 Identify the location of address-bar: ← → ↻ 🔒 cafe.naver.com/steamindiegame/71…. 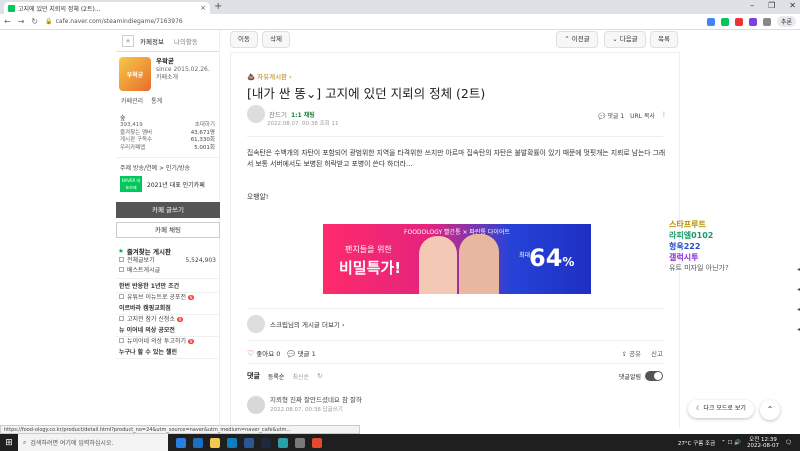
(400, 22).